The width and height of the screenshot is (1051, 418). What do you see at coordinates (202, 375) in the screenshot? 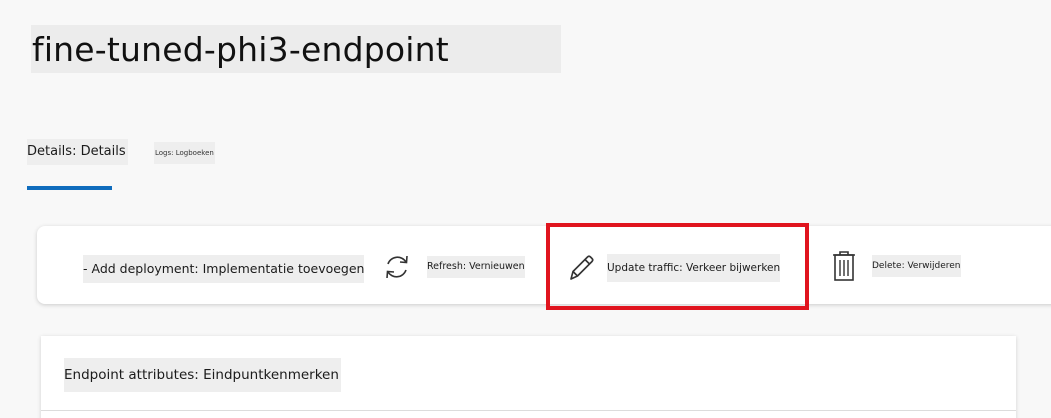
I see `endpoint-attributes-title: Endpoint attributes: Eindpuntkenmerken` at bounding box center [202, 375].